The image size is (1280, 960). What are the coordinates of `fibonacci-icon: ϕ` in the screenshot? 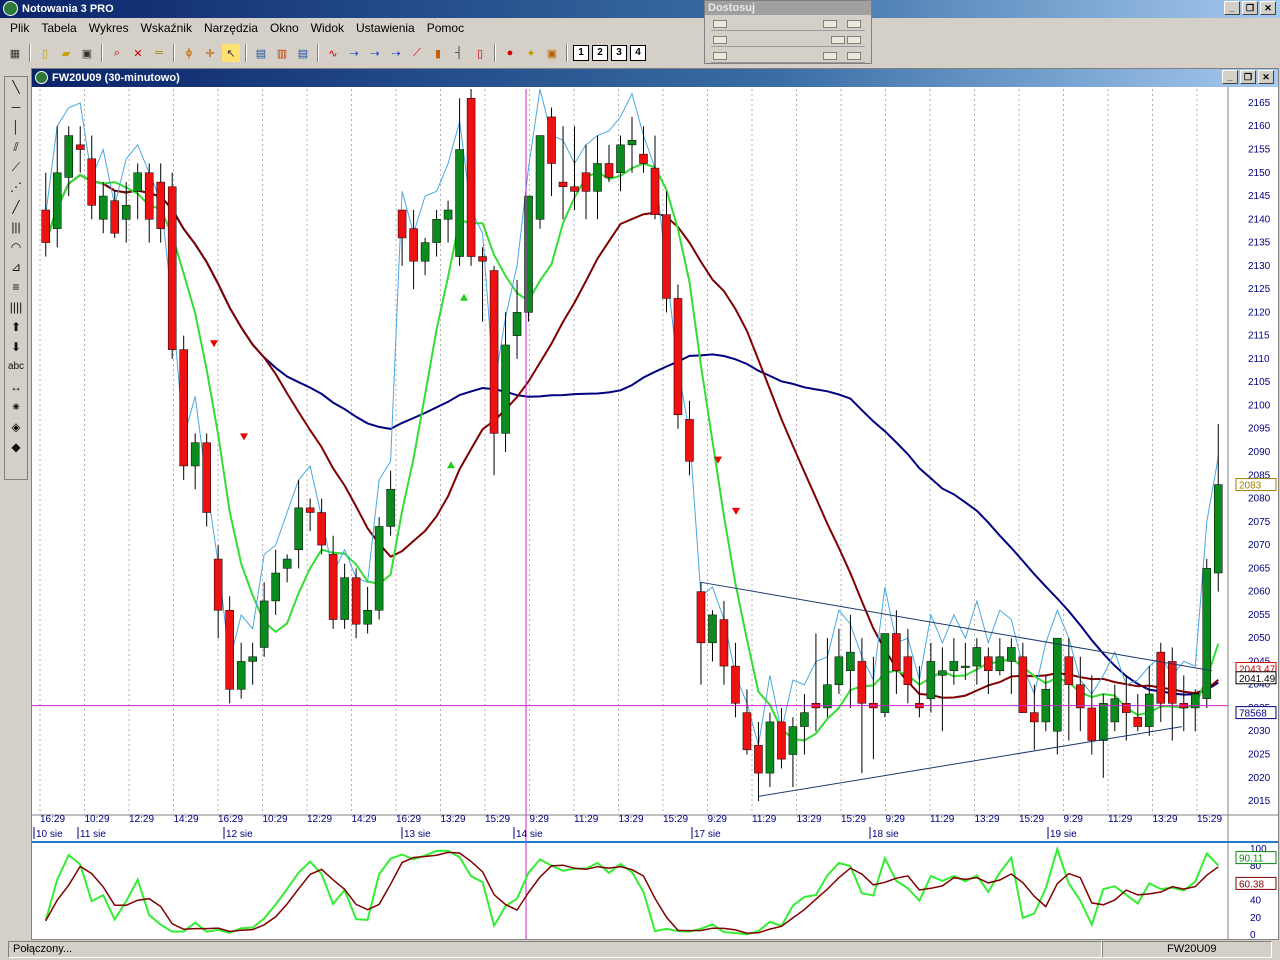 It's located at (189, 53).